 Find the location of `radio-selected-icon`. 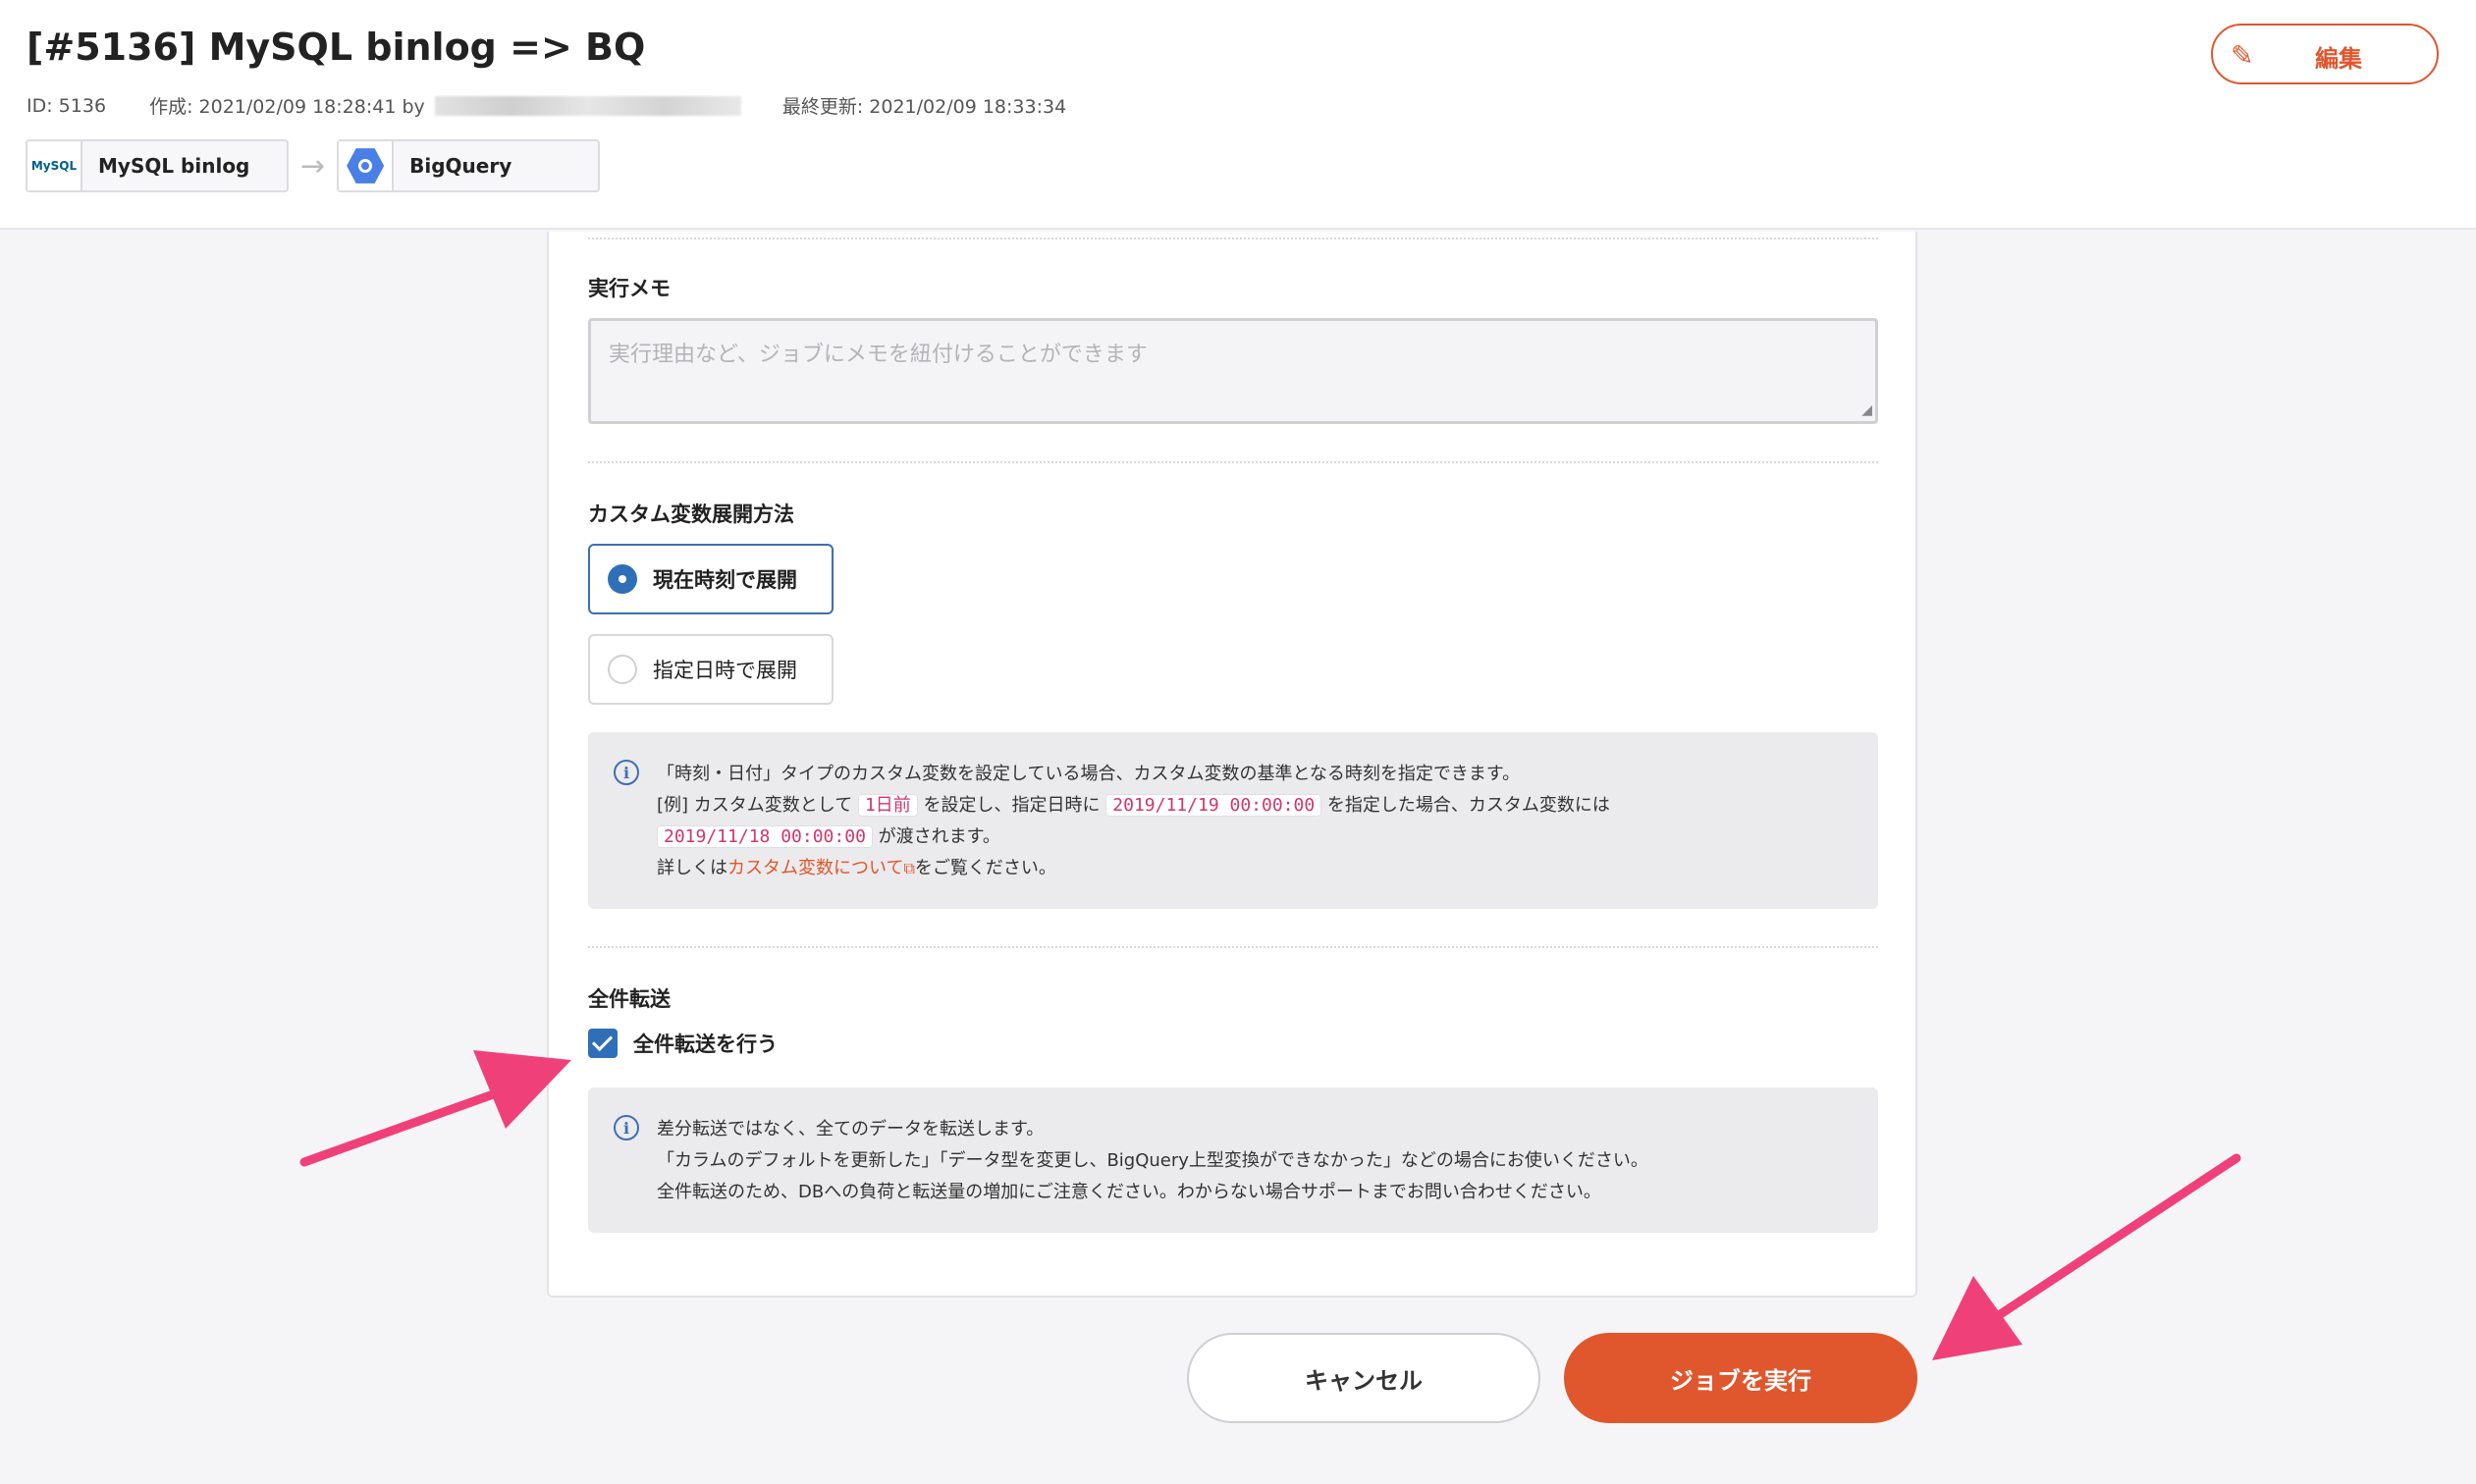

radio-selected-icon is located at coordinates (622, 579).